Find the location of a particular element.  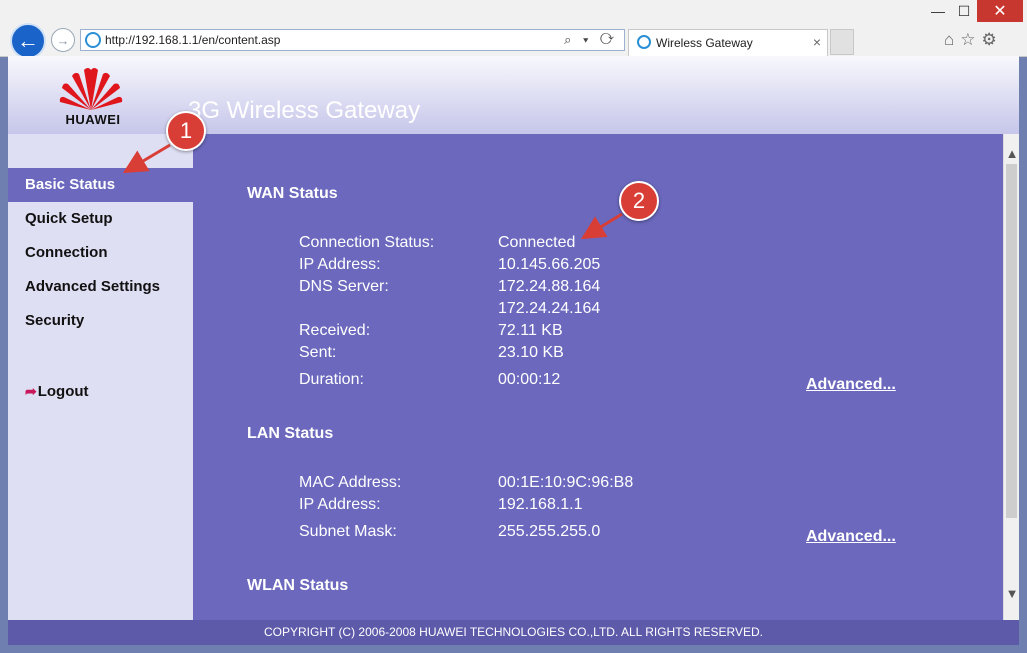

annotation-badge-2: 2 is located at coordinates (639, 201).